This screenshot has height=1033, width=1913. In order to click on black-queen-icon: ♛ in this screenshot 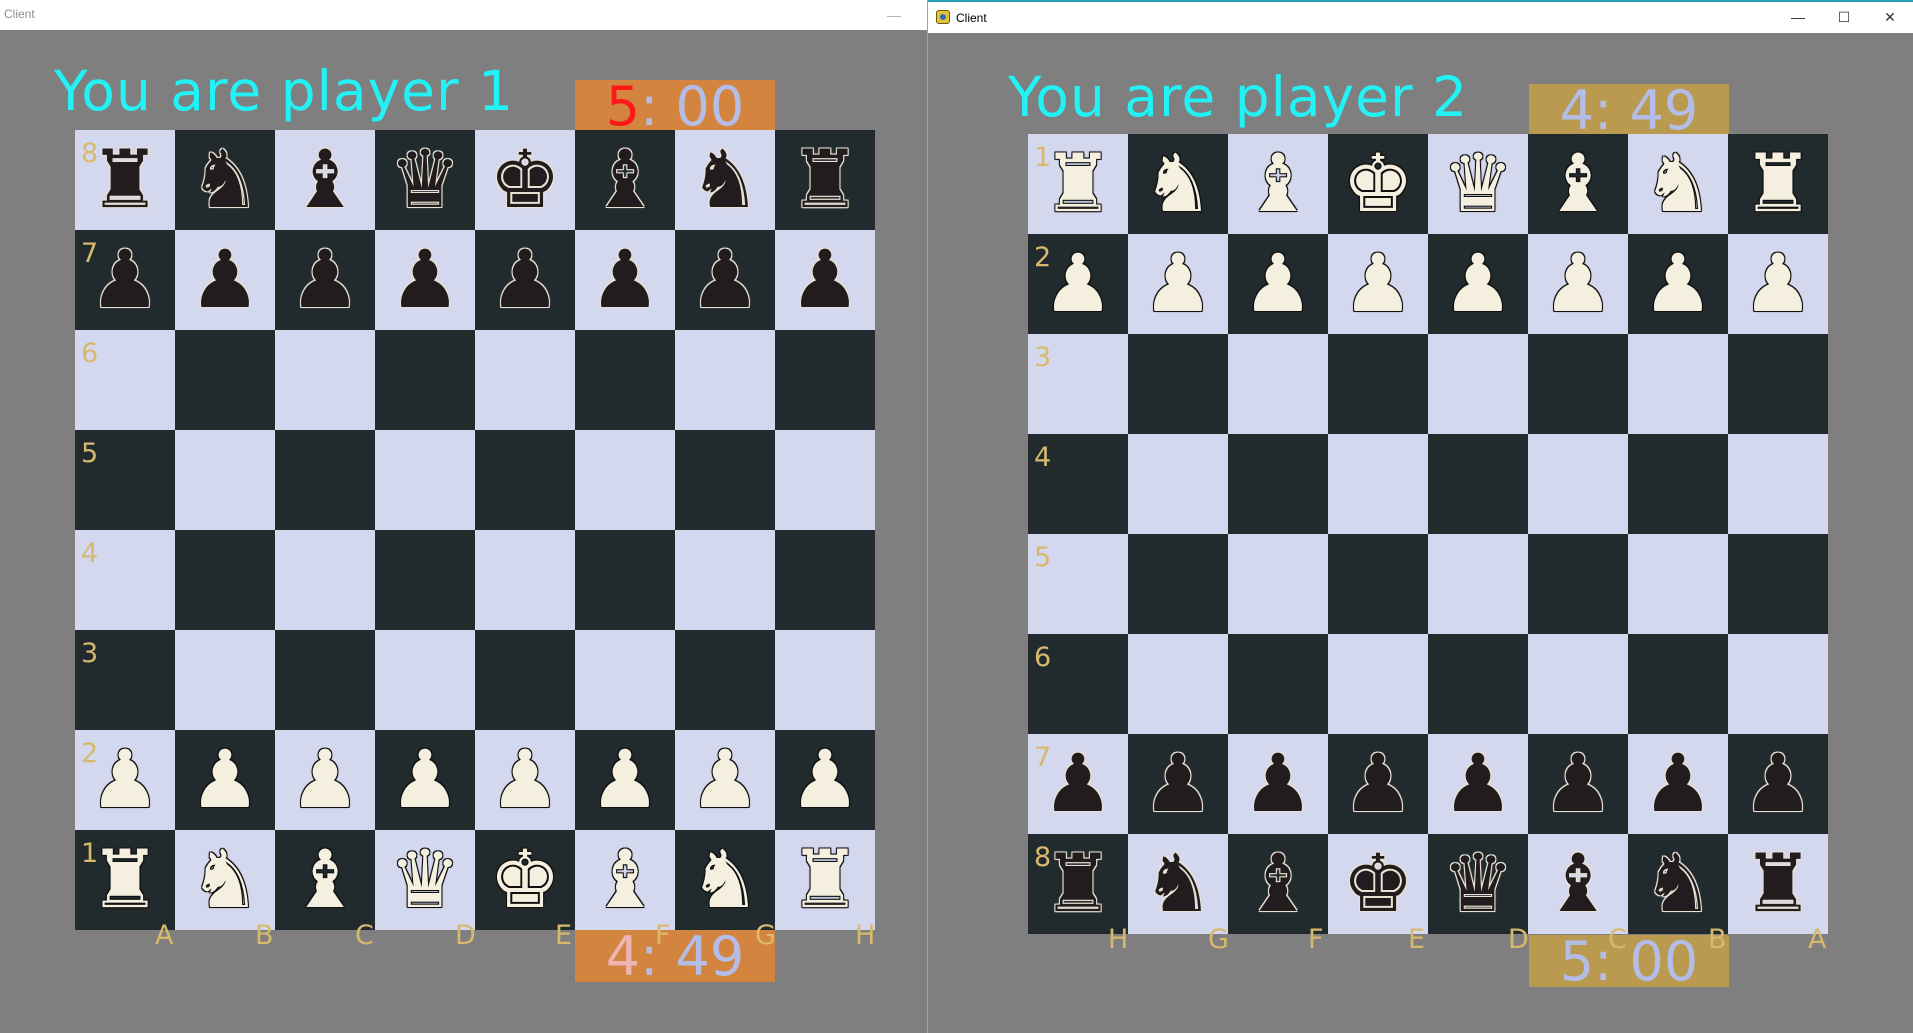, I will do `click(1478, 884)`.